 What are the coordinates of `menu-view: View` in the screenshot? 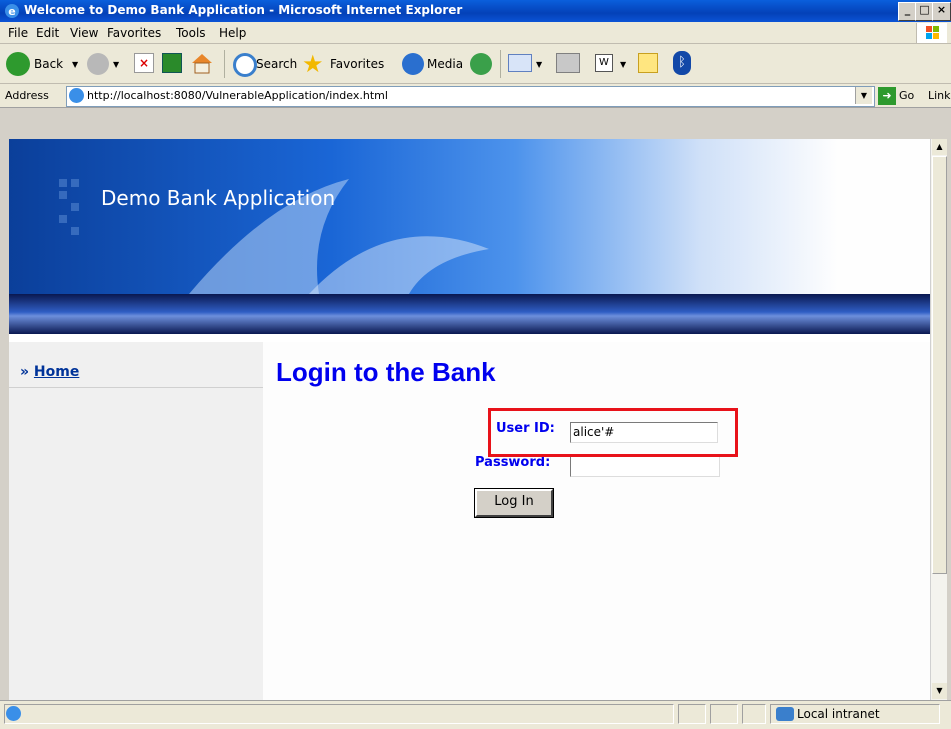 It's located at (84, 33).